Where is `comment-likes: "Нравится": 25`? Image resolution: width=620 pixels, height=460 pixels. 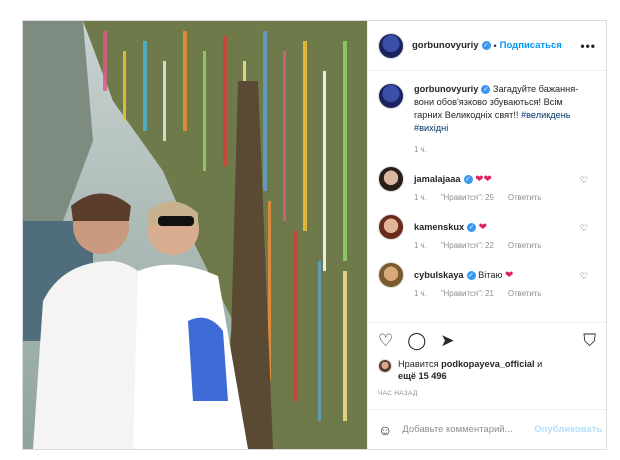
comment-likes: "Нравится": 25 is located at coordinates (467, 197).